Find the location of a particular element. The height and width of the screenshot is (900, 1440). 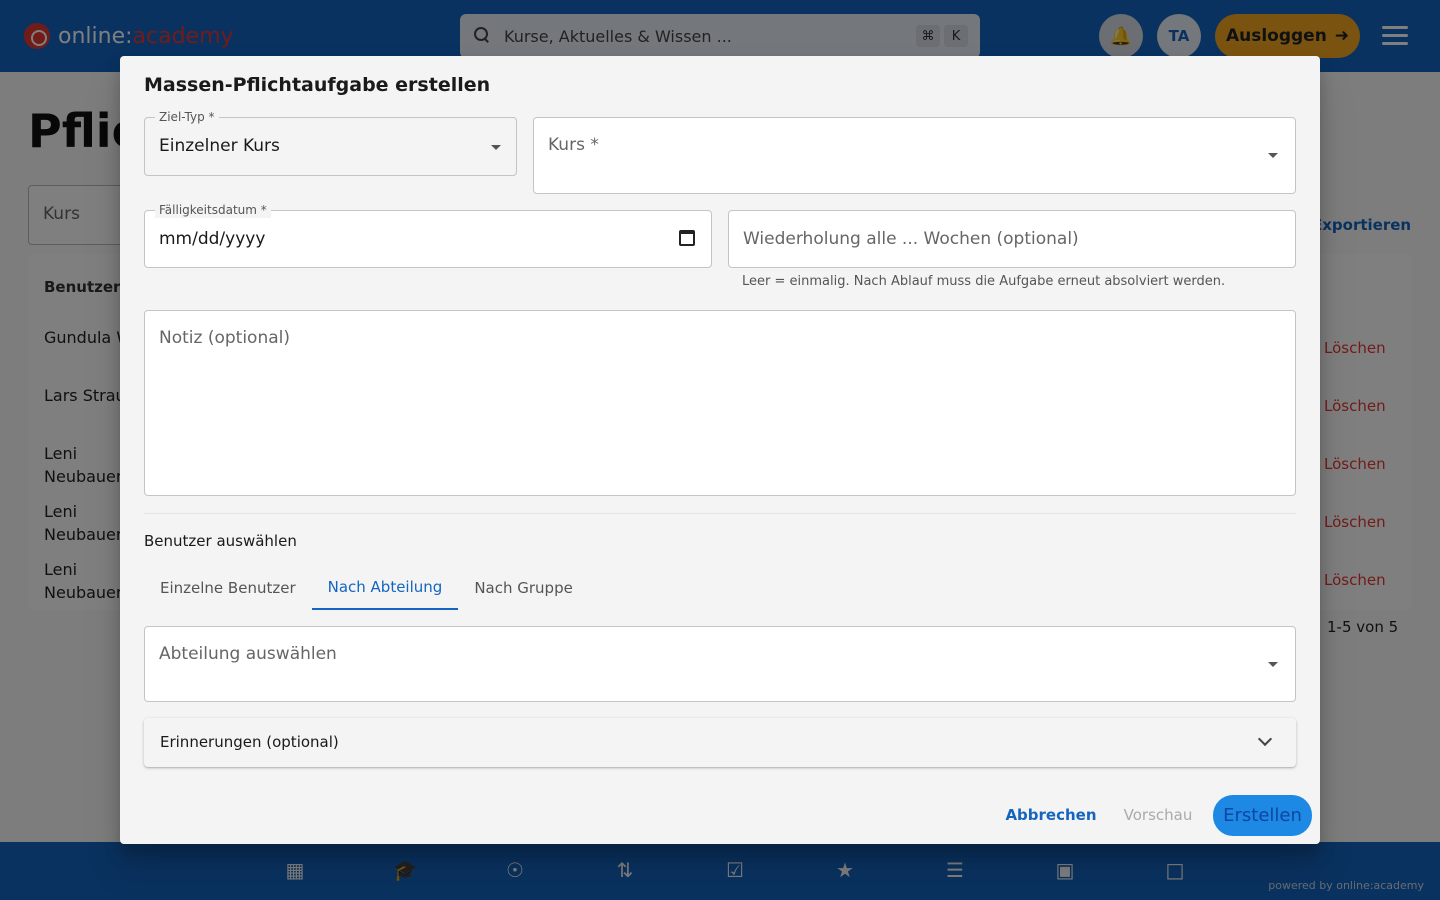

reminders-label: Erinnerungen (optional) is located at coordinates (249, 742).